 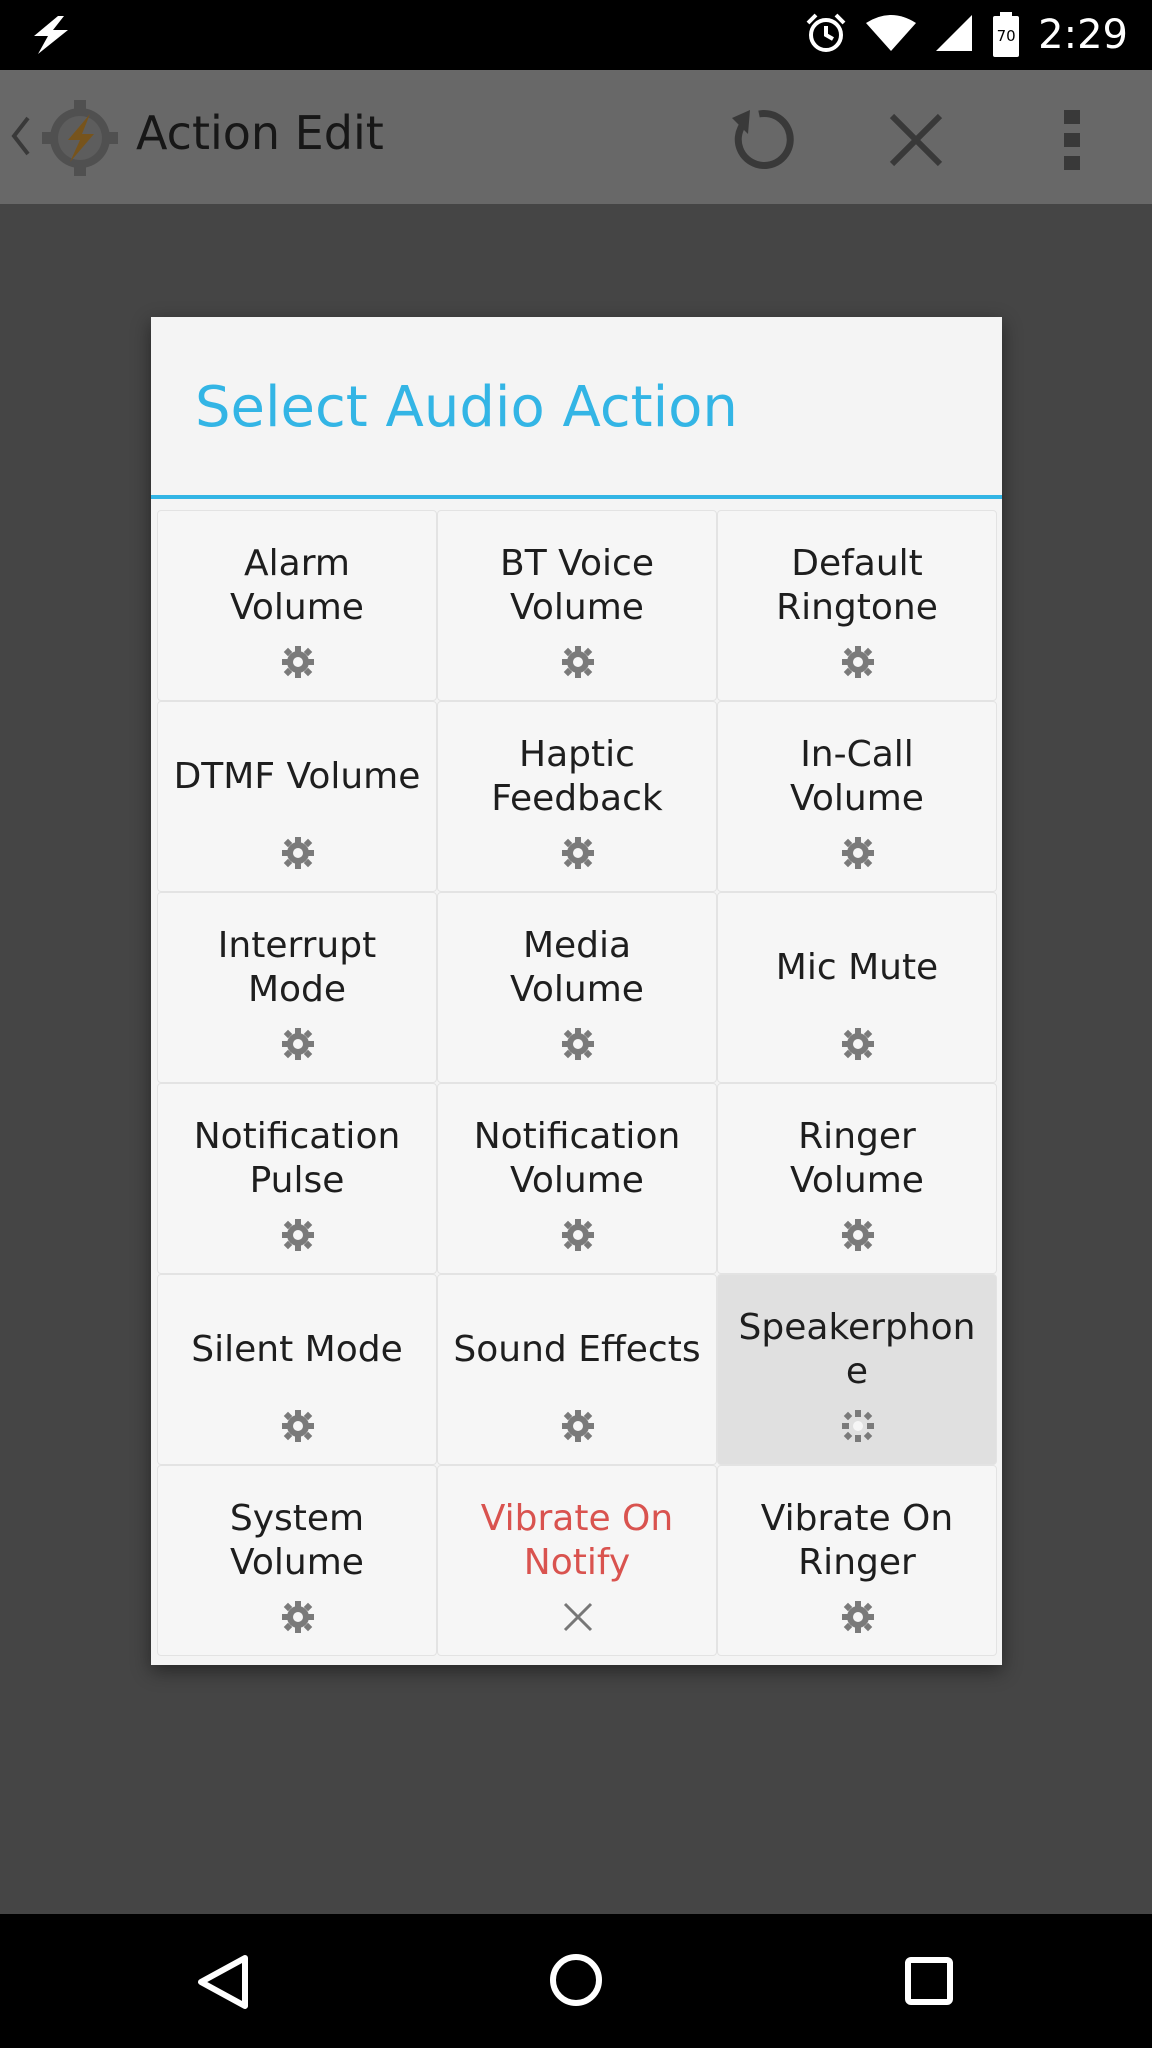 I want to click on action-item: Default Ringtone, so click(x=857, y=605).